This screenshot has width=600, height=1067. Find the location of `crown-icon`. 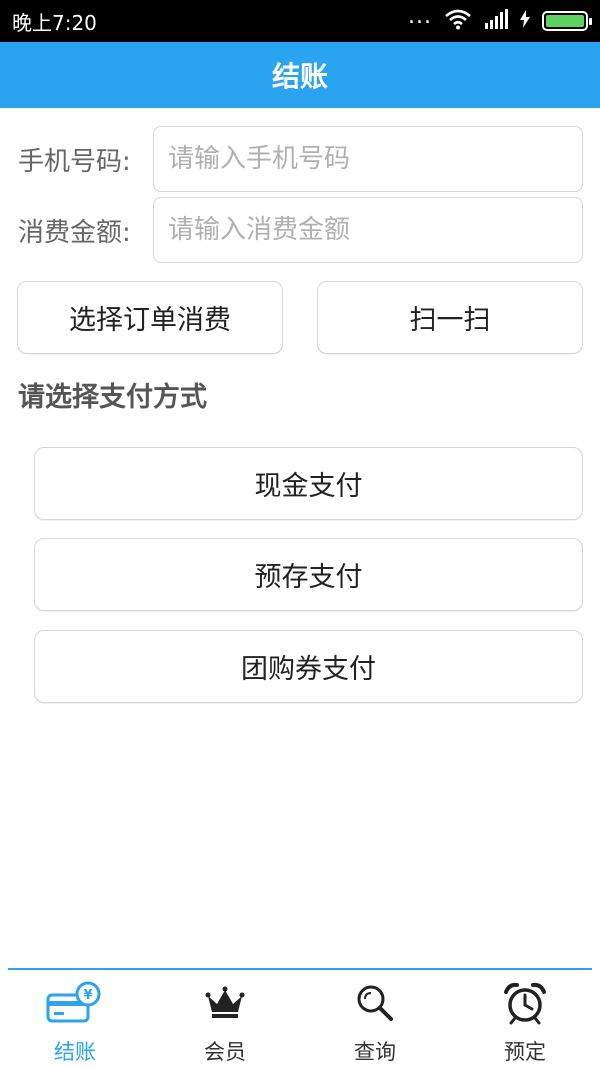

crown-icon is located at coordinates (225, 1003).